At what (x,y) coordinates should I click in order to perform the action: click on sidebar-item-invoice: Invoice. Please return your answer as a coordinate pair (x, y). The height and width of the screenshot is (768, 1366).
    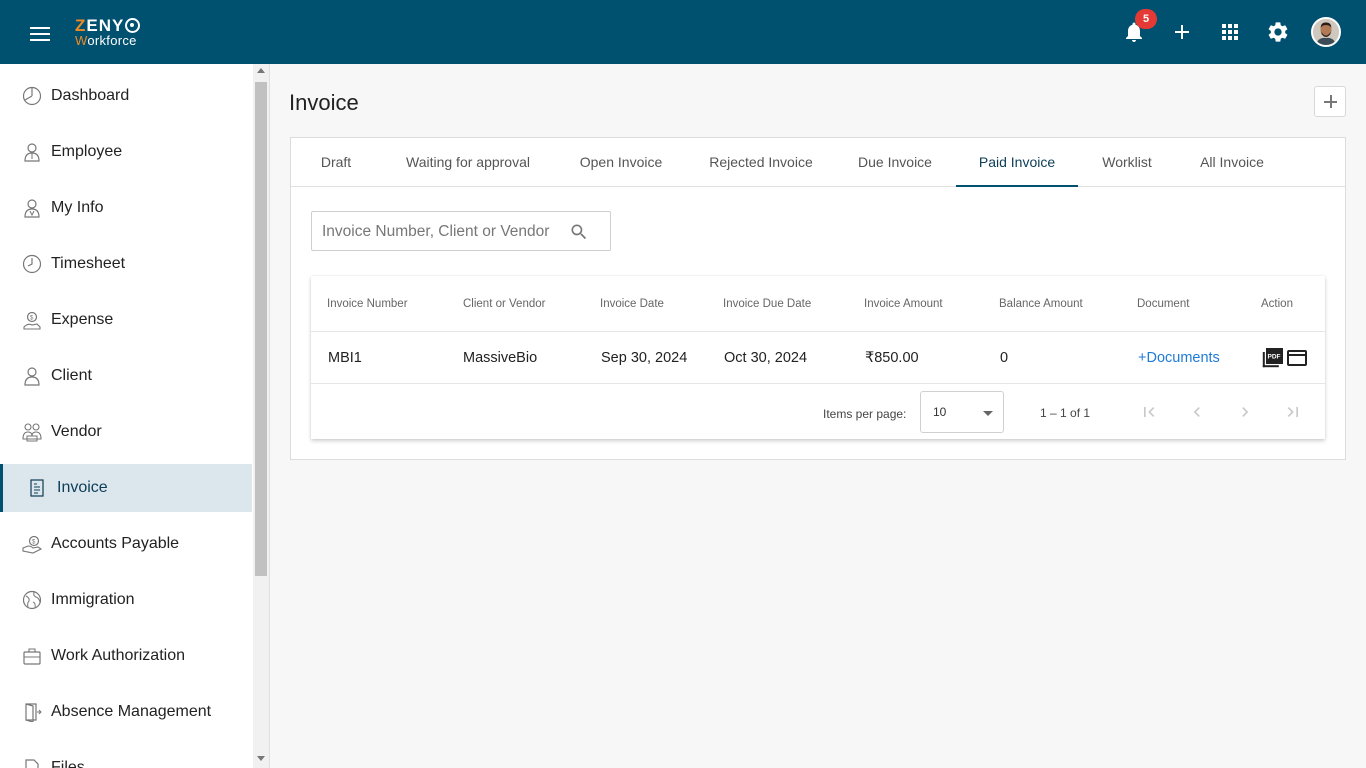
    Looking at the image, I should click on (126, 488).